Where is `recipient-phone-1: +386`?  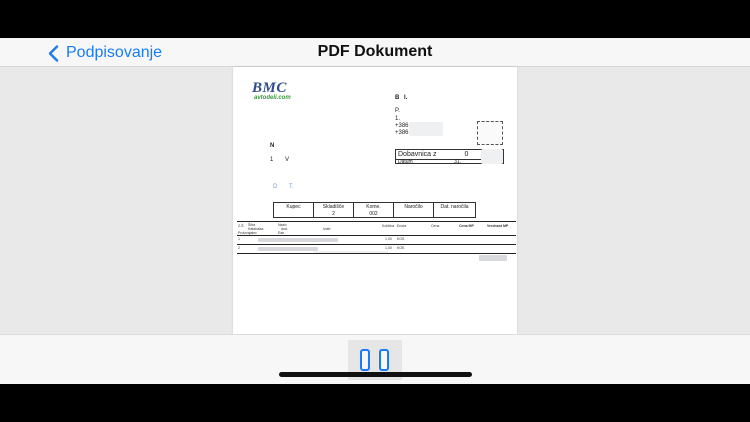 recipient-phone-1: +386 is located at coordinates (402, 126).